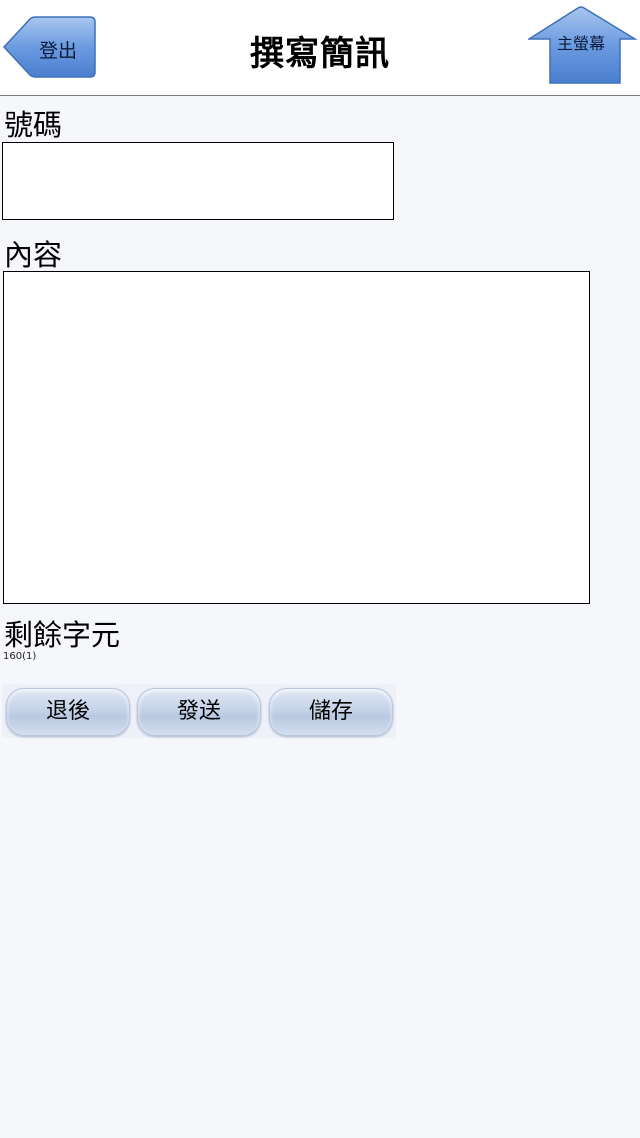 This screenshot has width=640, height=1138. I want to click on send-button: 發送, so click(199, 712).